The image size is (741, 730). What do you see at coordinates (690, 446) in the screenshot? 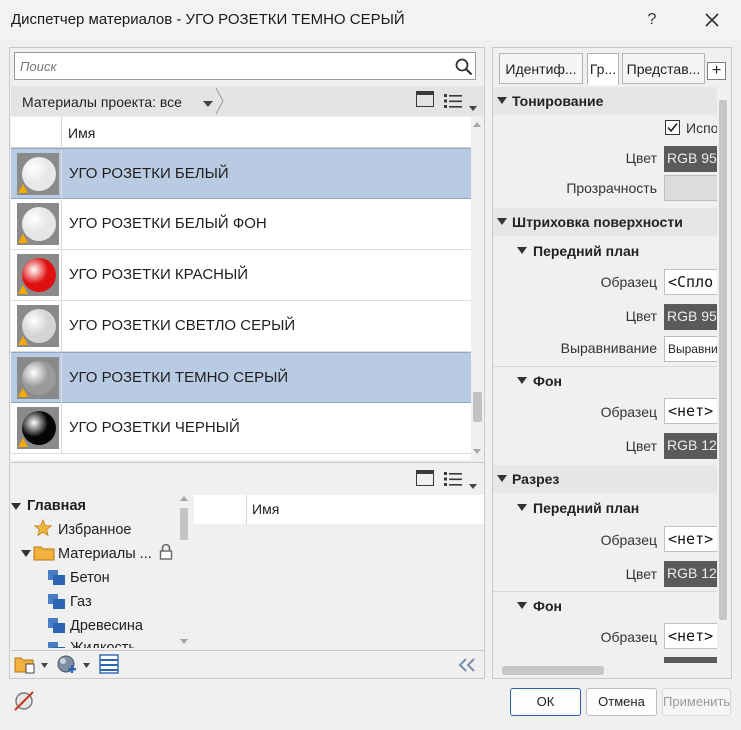
I see `surface-bg-color-value: RGB 120` at bounding box center [690, 446].